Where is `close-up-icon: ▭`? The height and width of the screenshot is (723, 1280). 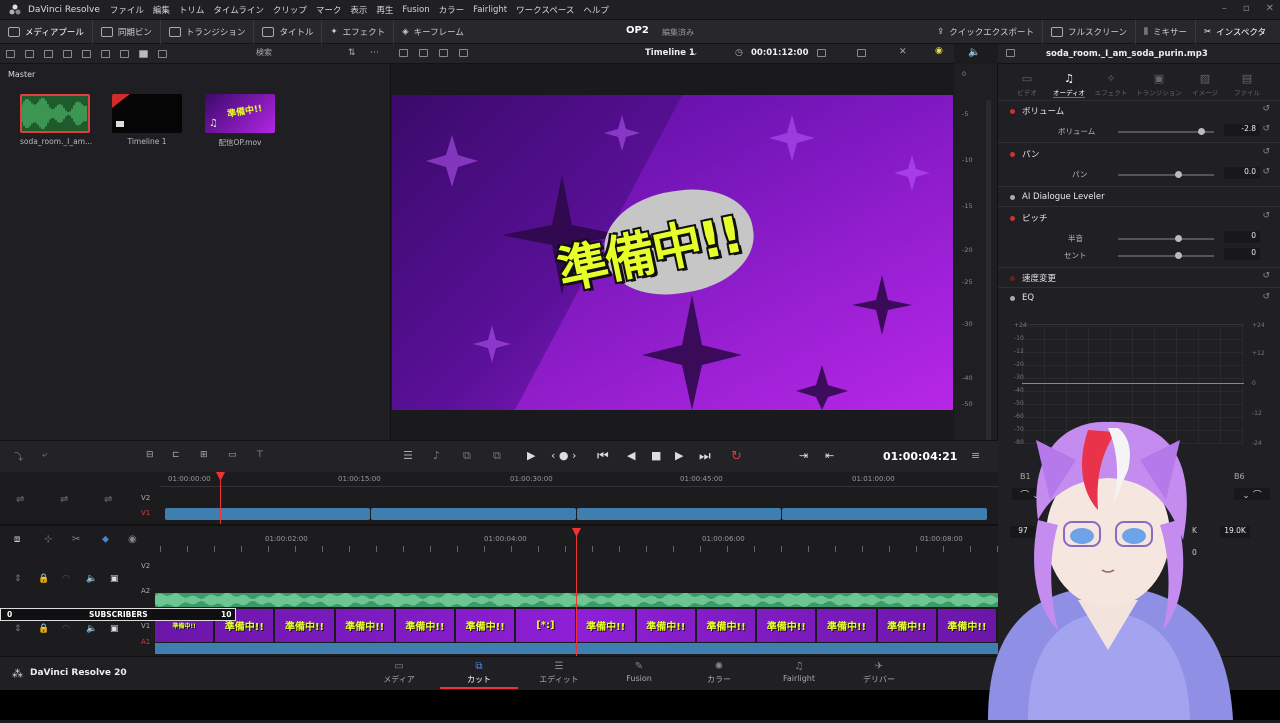
close-up-icon: ▭ is located at coordinates (232, 455).